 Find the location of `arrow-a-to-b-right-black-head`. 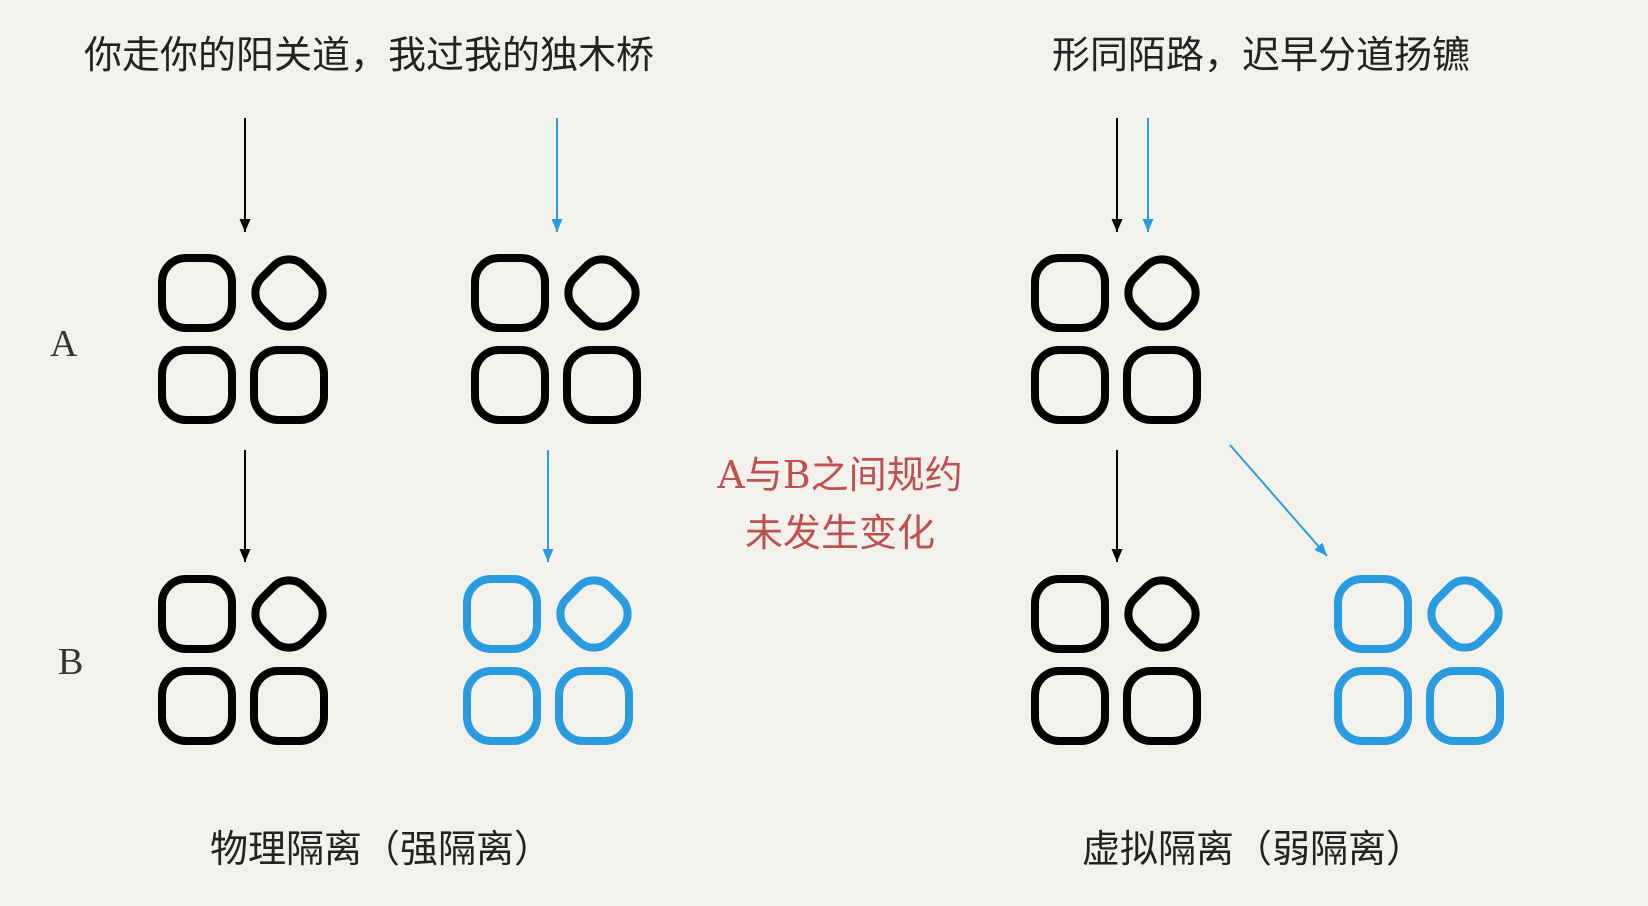

arrow-a-to-b-right-black-head is located at coordinates (1117, 555).